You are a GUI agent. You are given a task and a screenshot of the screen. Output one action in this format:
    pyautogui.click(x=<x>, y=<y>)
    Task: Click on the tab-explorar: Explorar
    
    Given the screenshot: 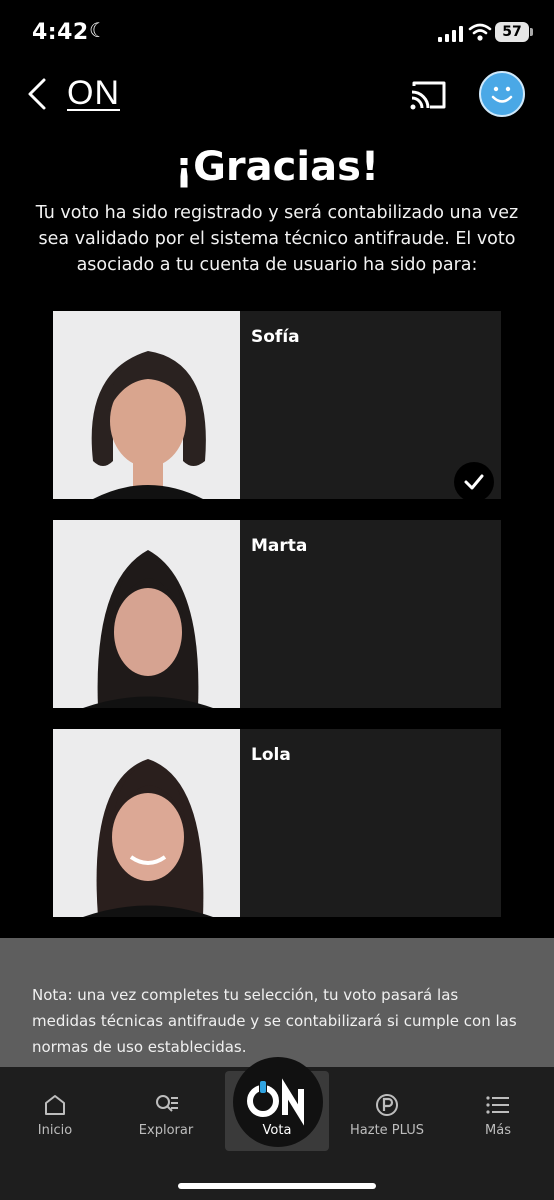 What is the action you would take?
    pyautogui.click(x=166, y=1107)
    